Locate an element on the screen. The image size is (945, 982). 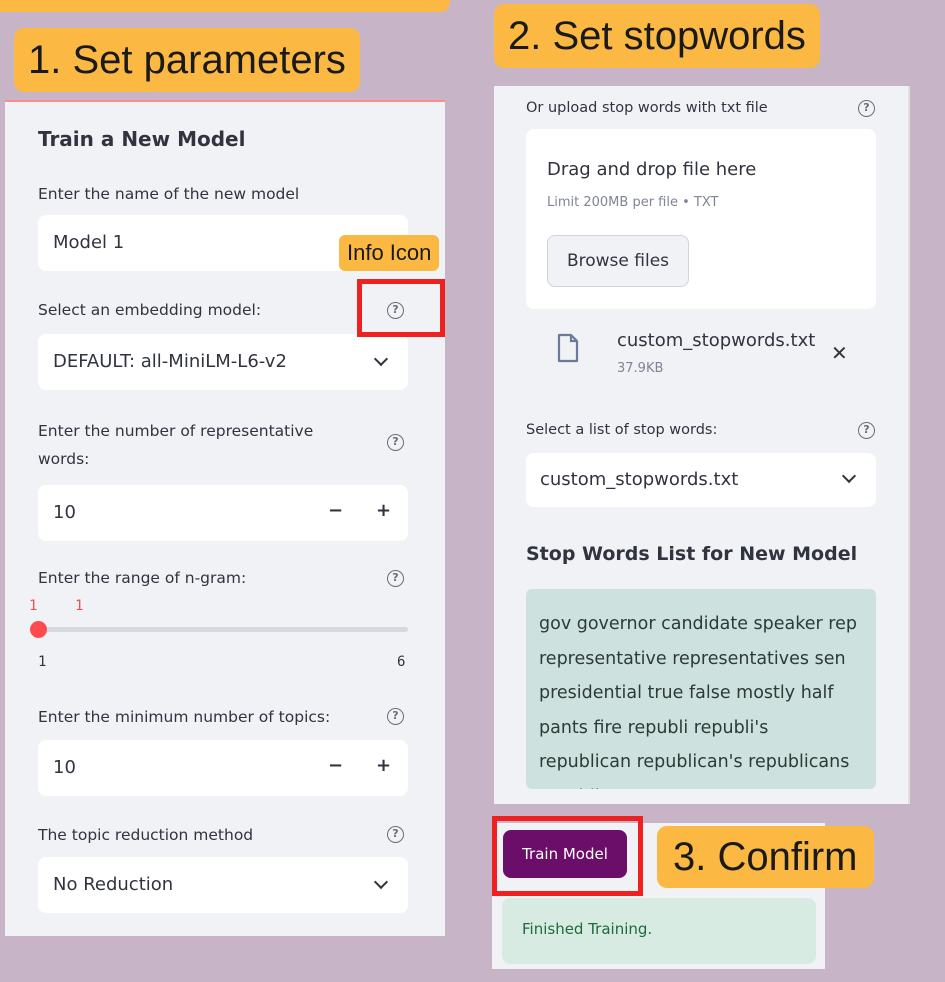
model-name-value: Model 1 is located at coordinates (89, 242).